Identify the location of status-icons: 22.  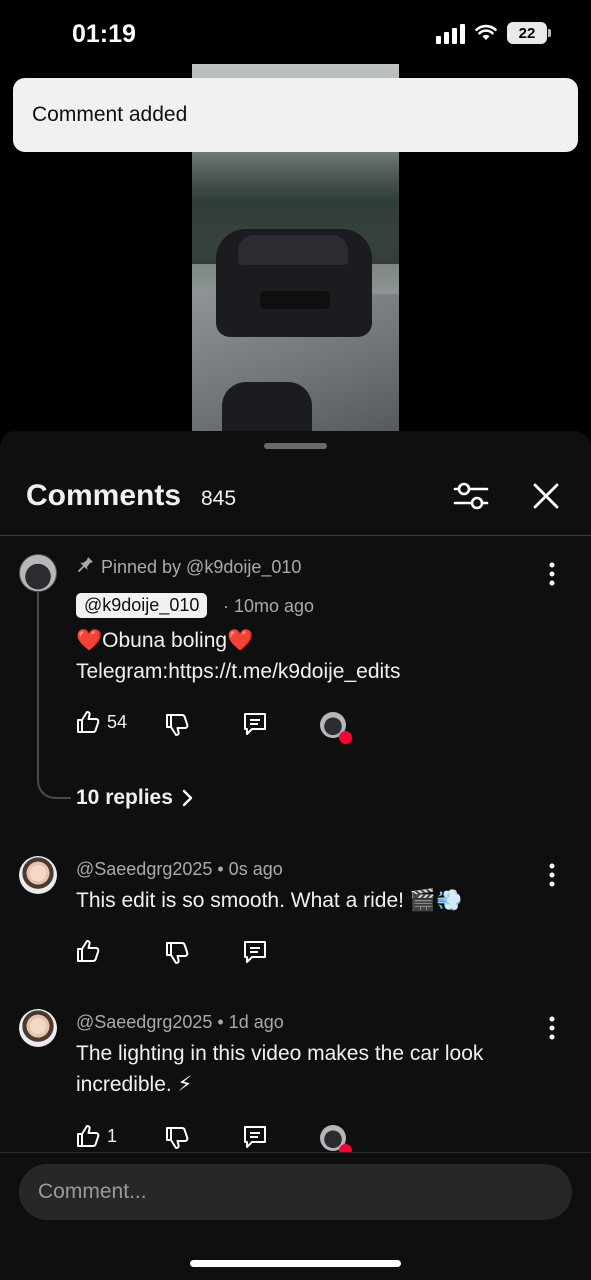
(493, 33).